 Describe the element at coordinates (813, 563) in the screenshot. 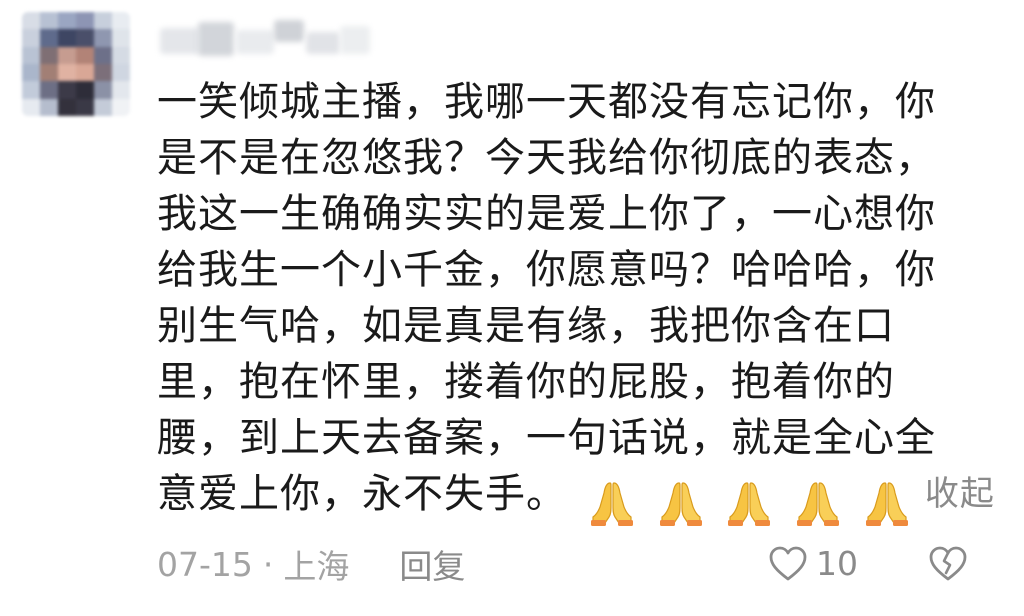

I see `like-button: 10` at that location.